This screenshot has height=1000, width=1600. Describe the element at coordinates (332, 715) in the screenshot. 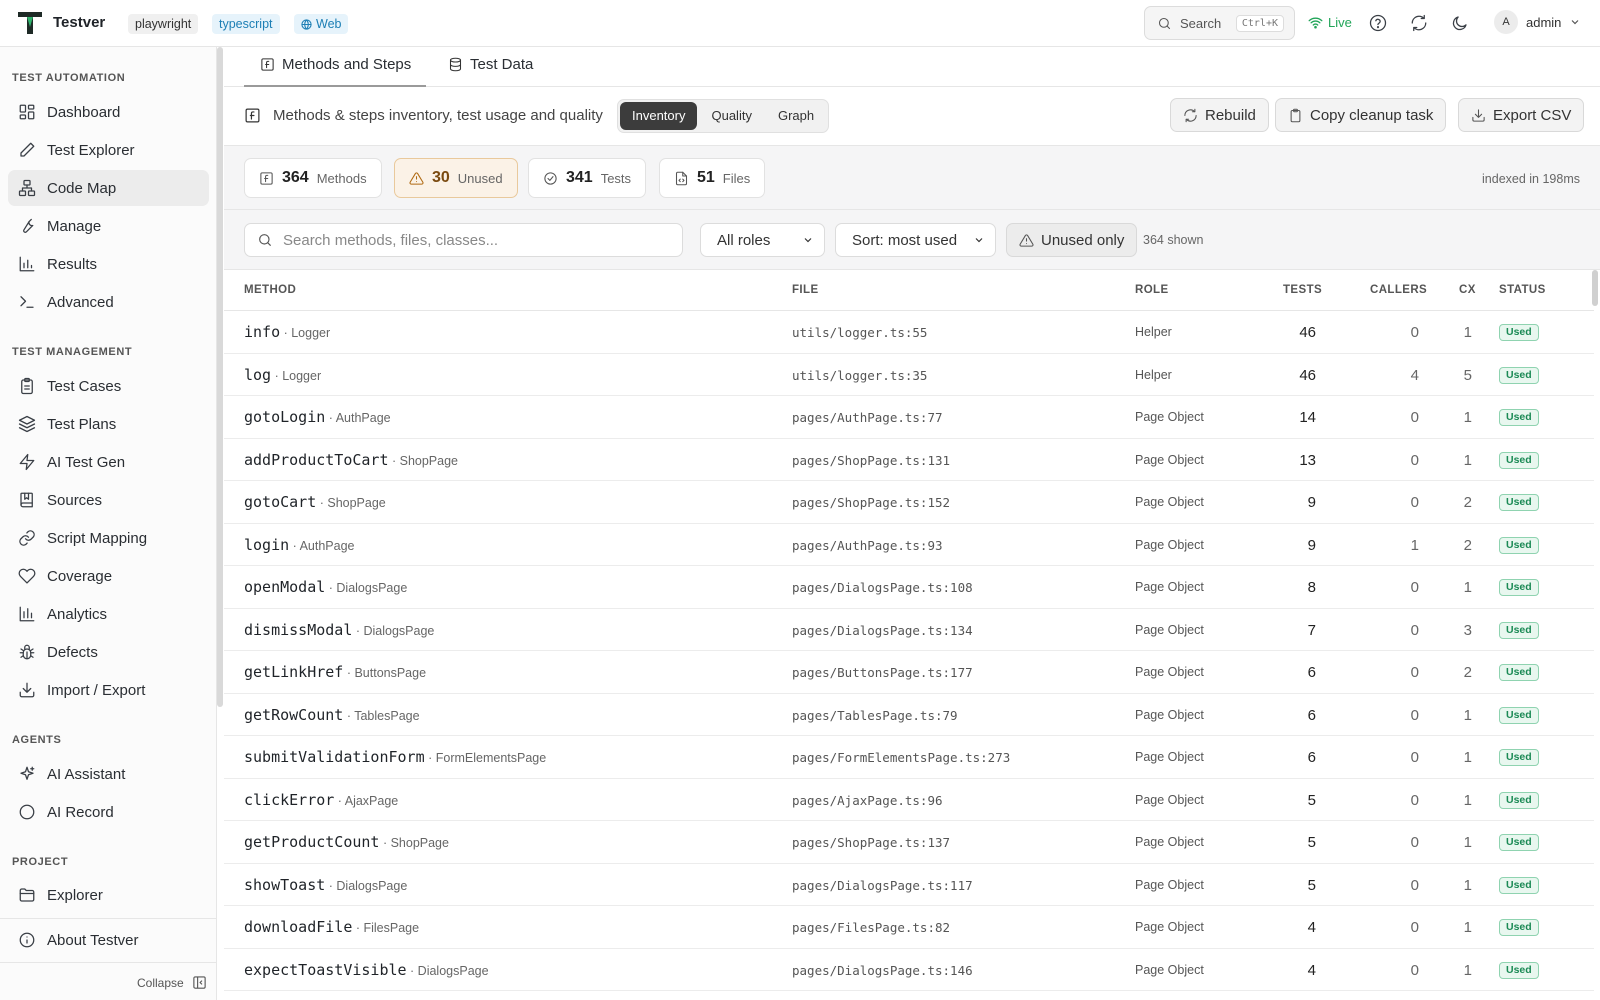

I see `method-cell: getRowCount · TablesPage` at that location.